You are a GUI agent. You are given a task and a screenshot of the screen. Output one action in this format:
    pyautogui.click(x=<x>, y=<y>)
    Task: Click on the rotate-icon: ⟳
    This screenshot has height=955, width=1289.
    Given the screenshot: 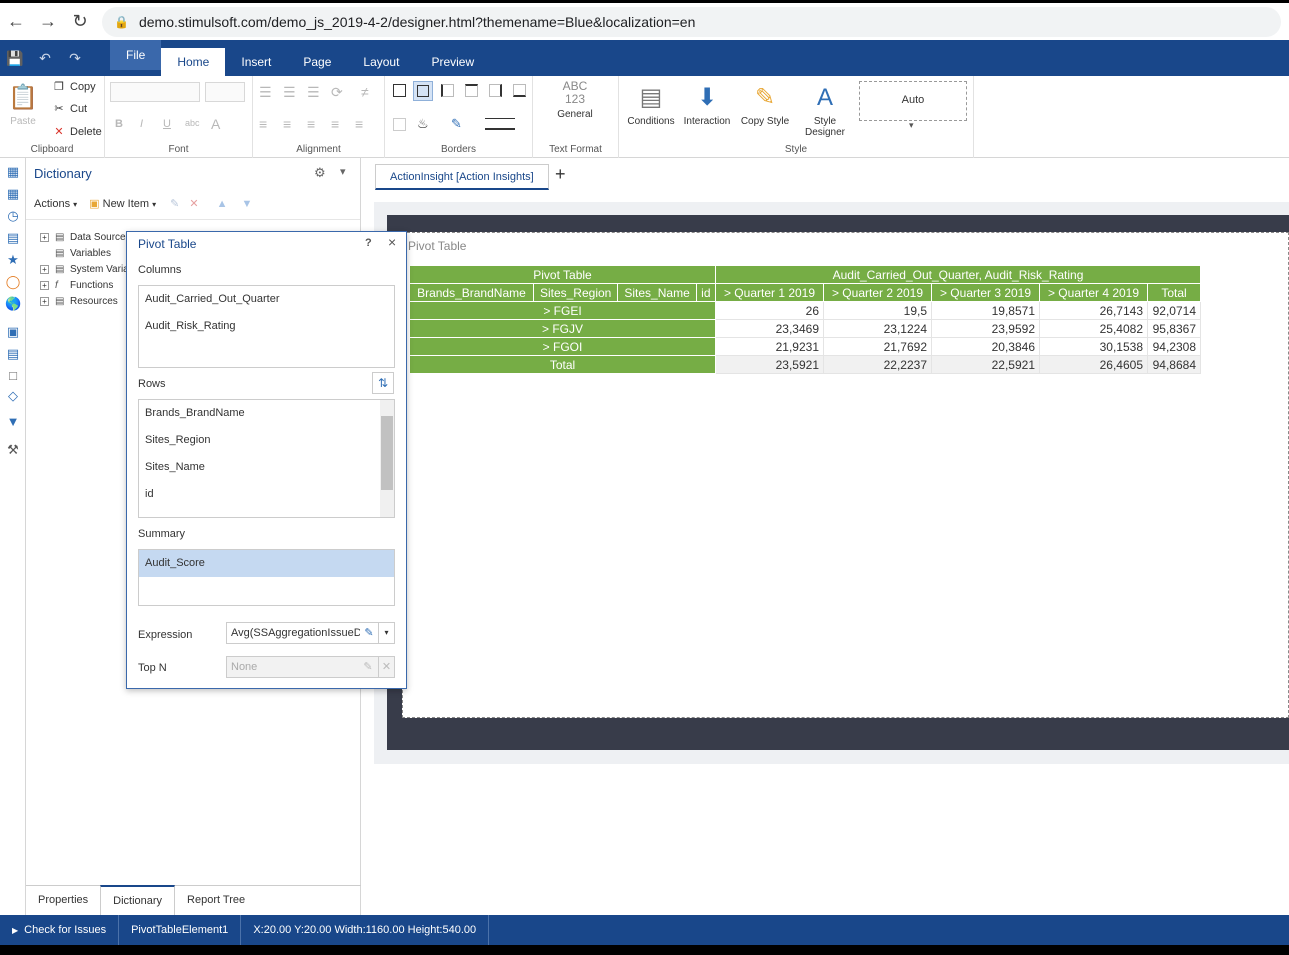 What is the action you would take?
    pyautogui.click(x=337, y=92)
    